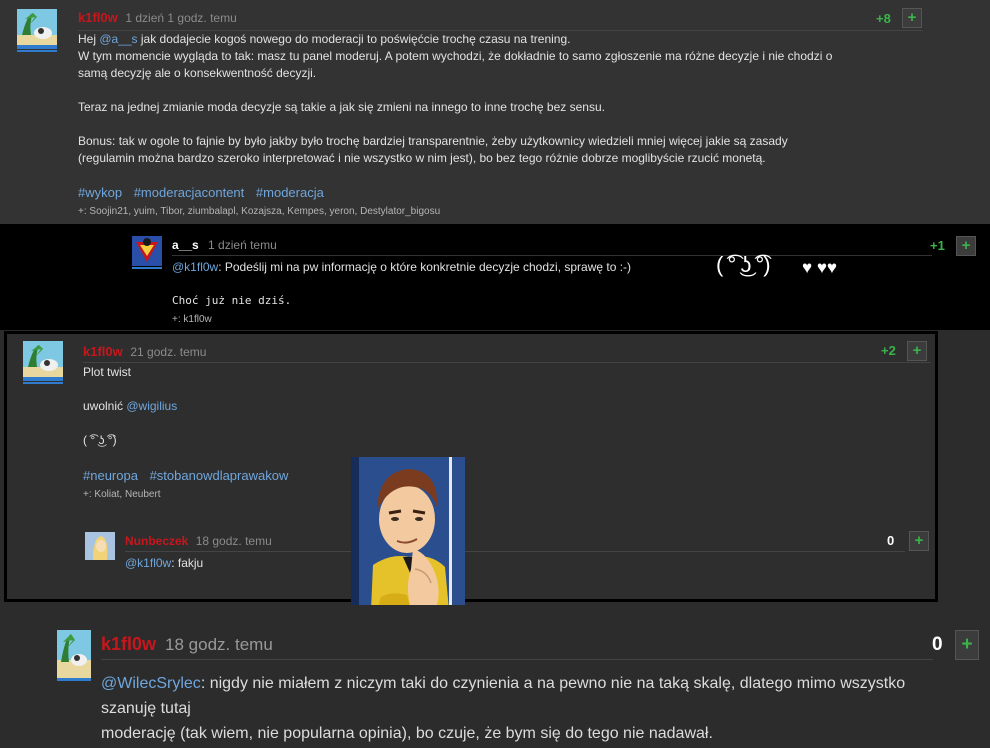  What do you see at coordinates (100, 192) in the screenshot?
I see `tag-link: #wykop` at bounding box center [100, 192].